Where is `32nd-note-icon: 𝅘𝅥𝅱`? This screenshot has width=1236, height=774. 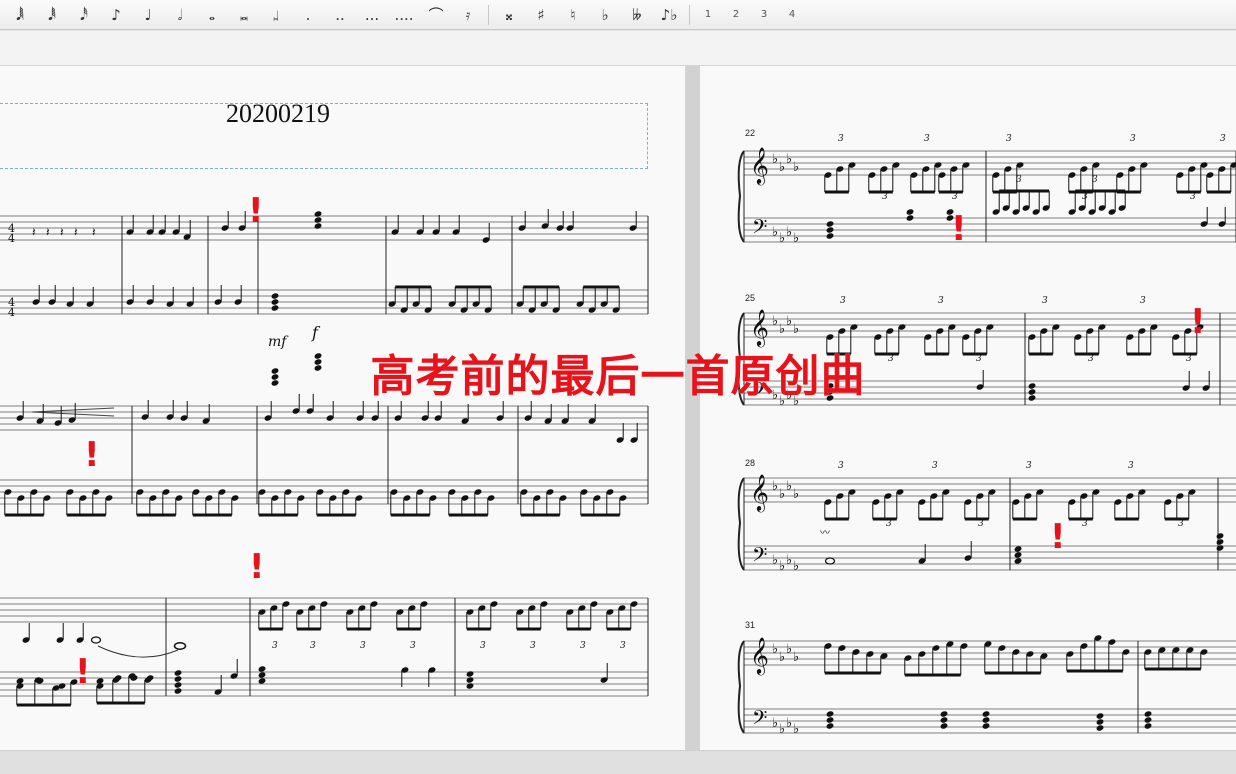 32nd-note-icon: 𝅘𝅥𝅱 is located at coordinates (52, 15).